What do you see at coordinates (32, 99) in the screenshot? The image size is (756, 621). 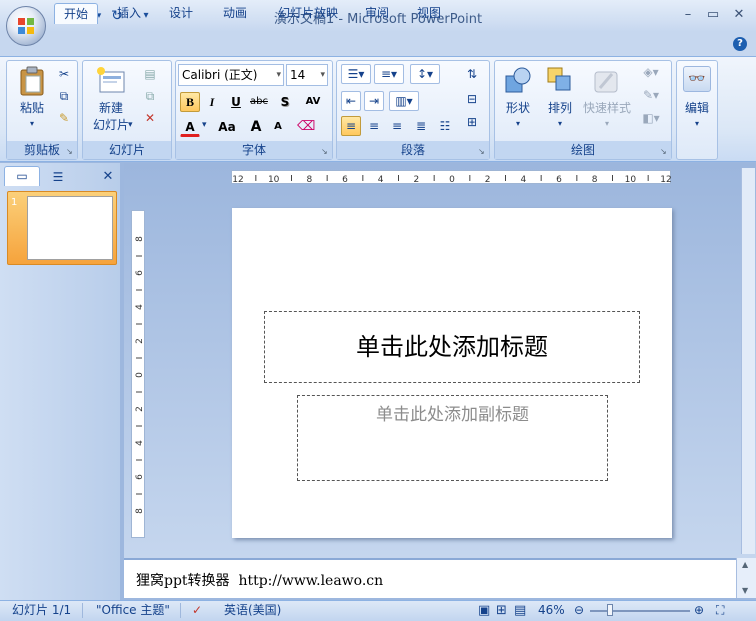 I see `paste-button: 粘贴 ▾` at bounding box center [32, 99].